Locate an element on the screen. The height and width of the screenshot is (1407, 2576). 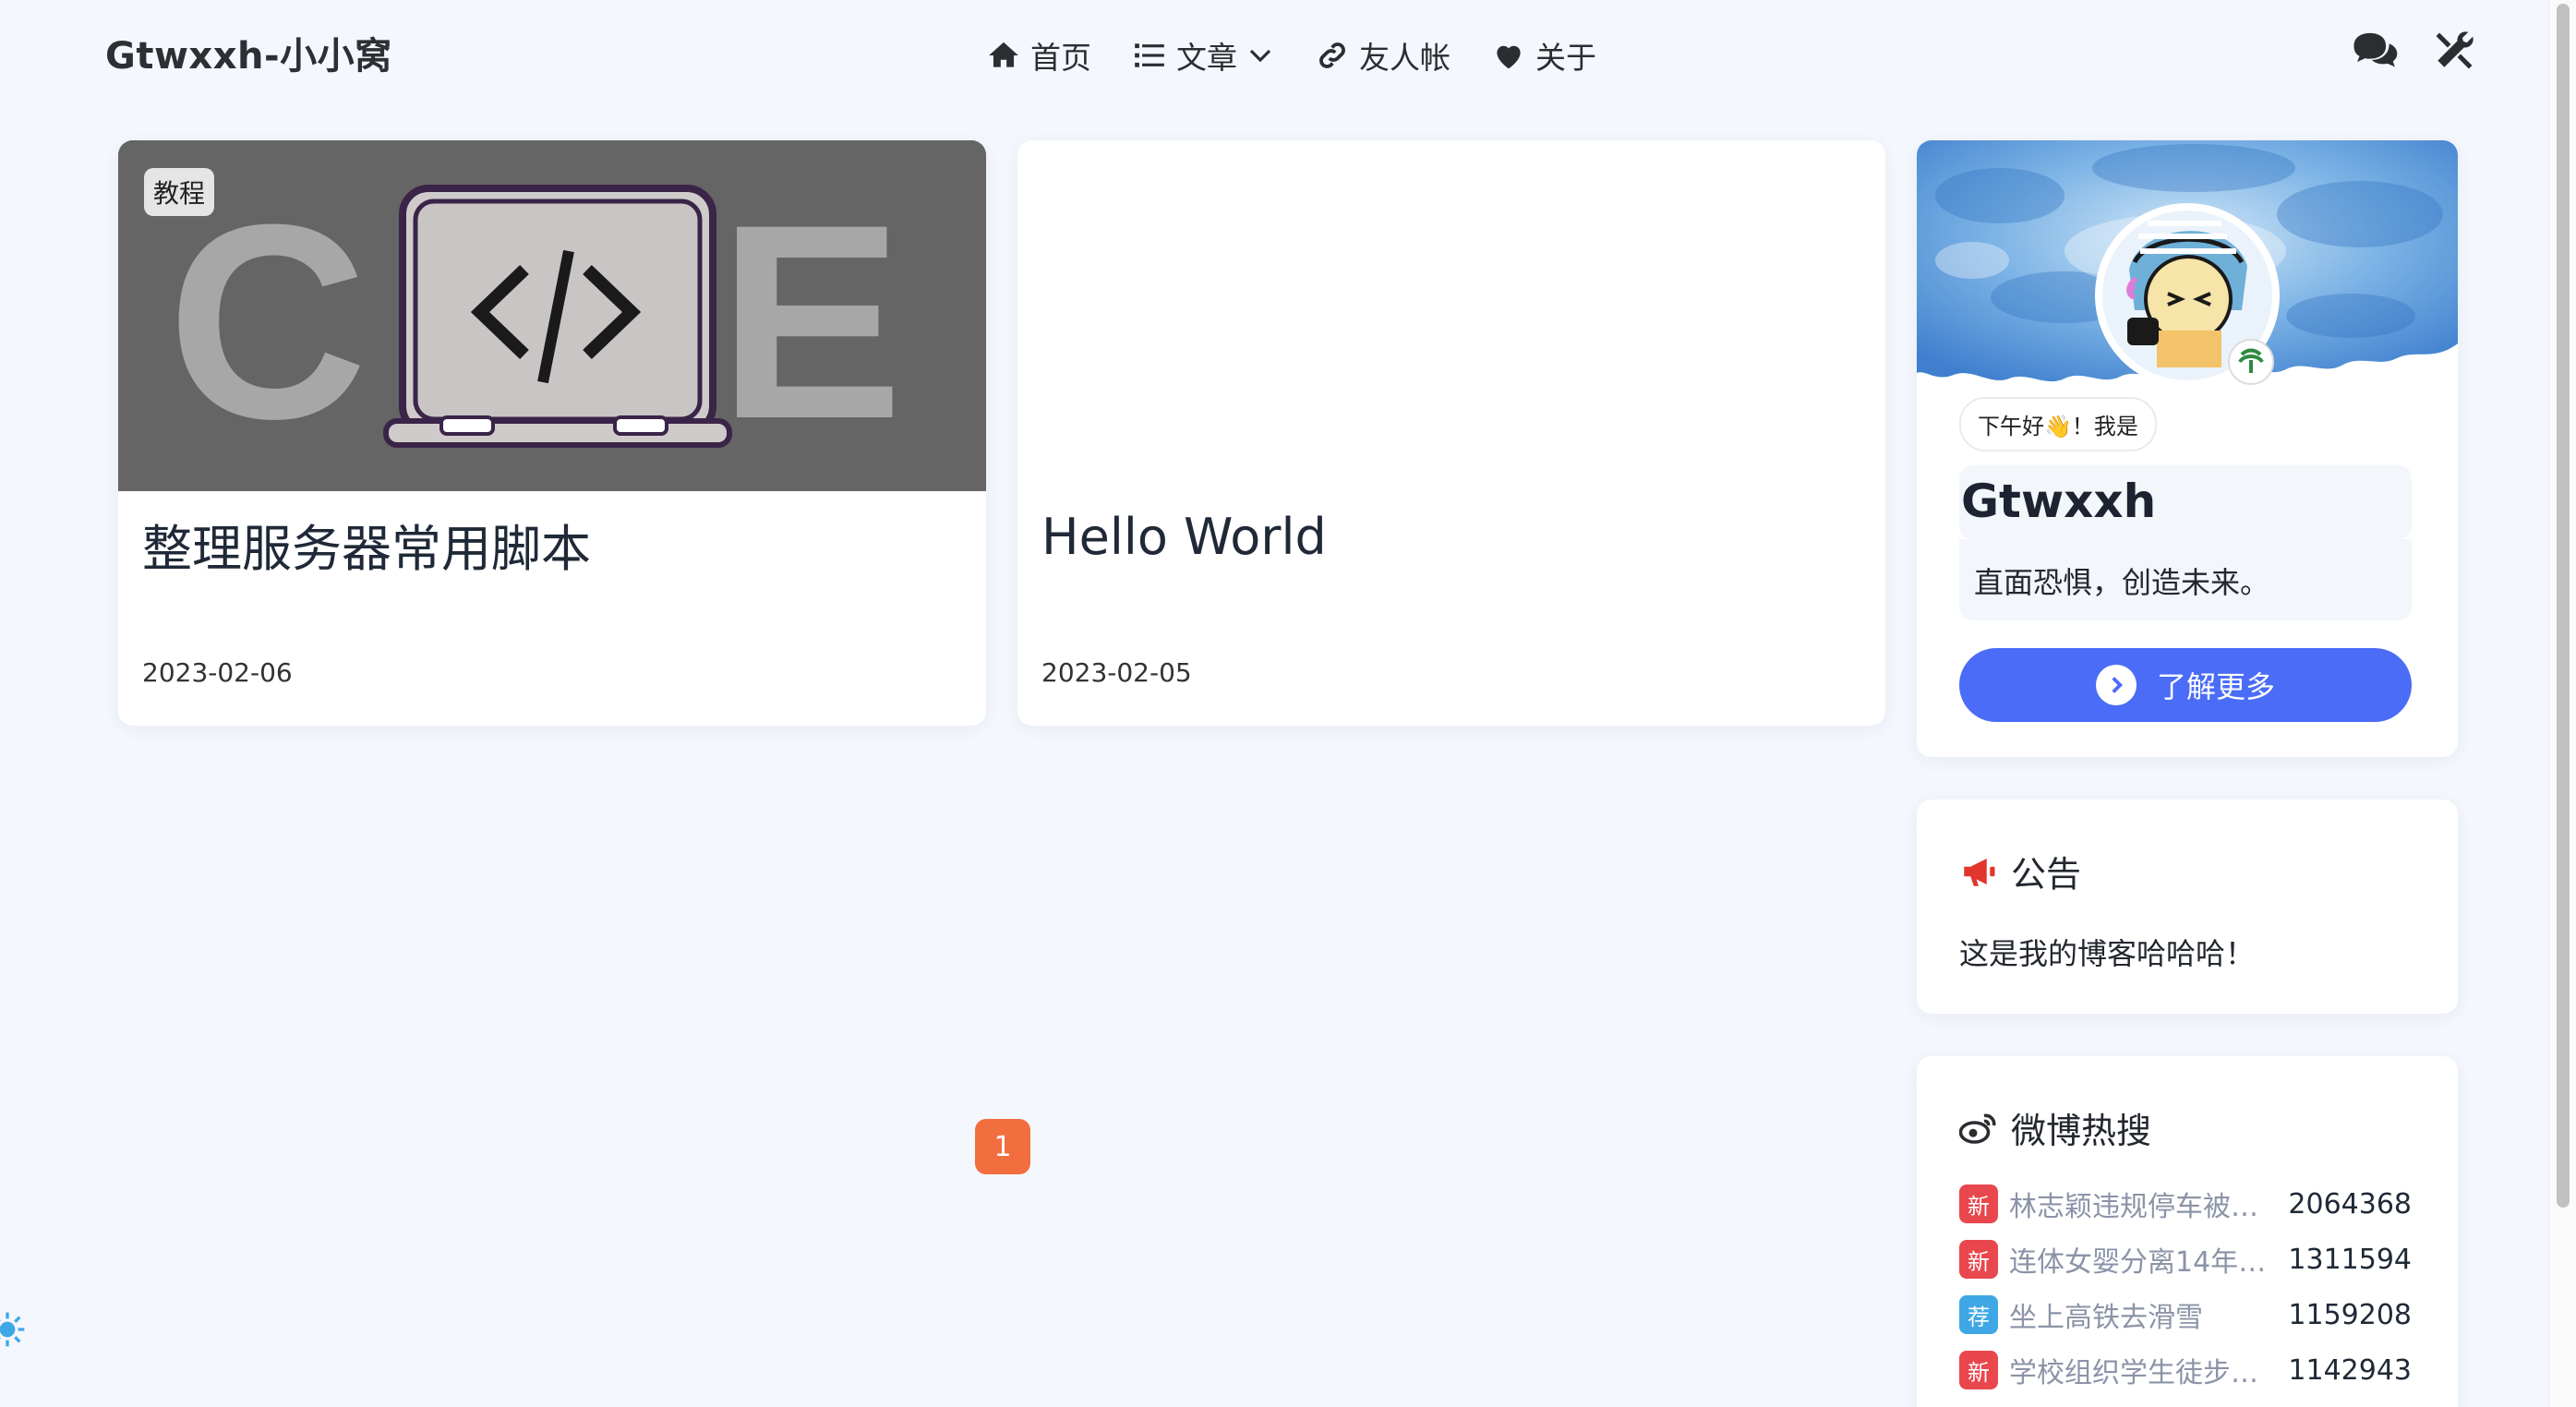
notice-title: 公告 is located at coordinates (2046, 874).